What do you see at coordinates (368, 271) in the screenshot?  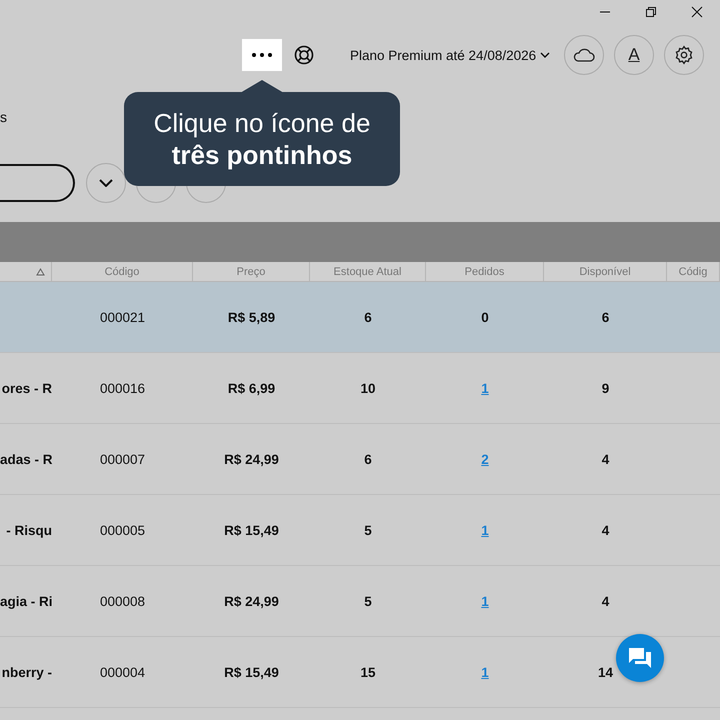 I see `column-header: Estoque Atual` at bounding box center [368, 271].